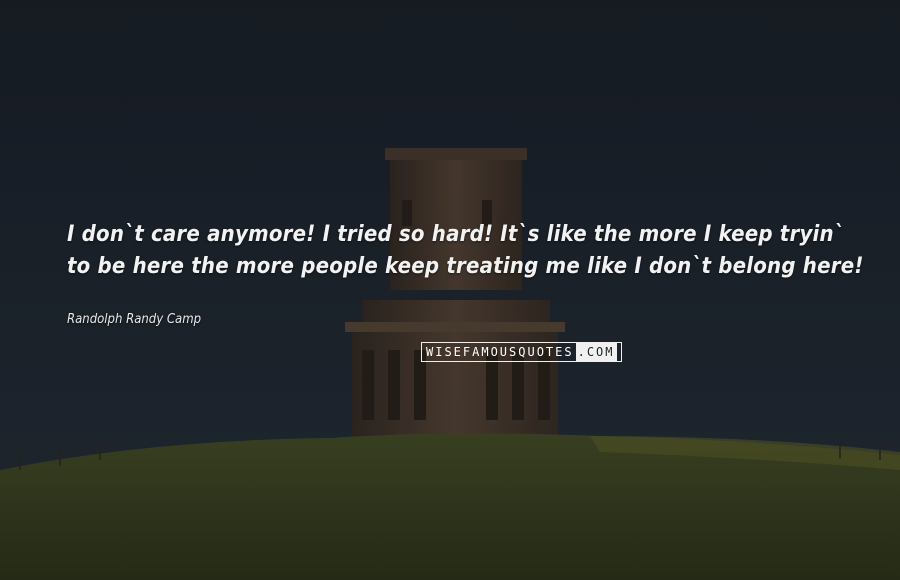 The width and height of the screenshot is (900, 580). Describe the element at coordinates (500, 352) in the screenshot. I see `watermark-left: WISEFAMOUSQUOTES` at that location.